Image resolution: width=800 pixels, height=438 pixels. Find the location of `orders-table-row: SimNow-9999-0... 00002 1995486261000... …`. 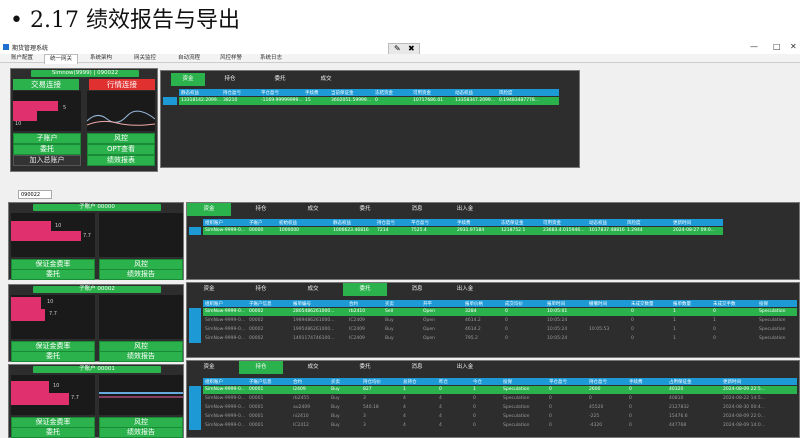

orders-table-row: SimNow-9999-0... 00002 1995486261000... … is located at coordinates (500, 330).